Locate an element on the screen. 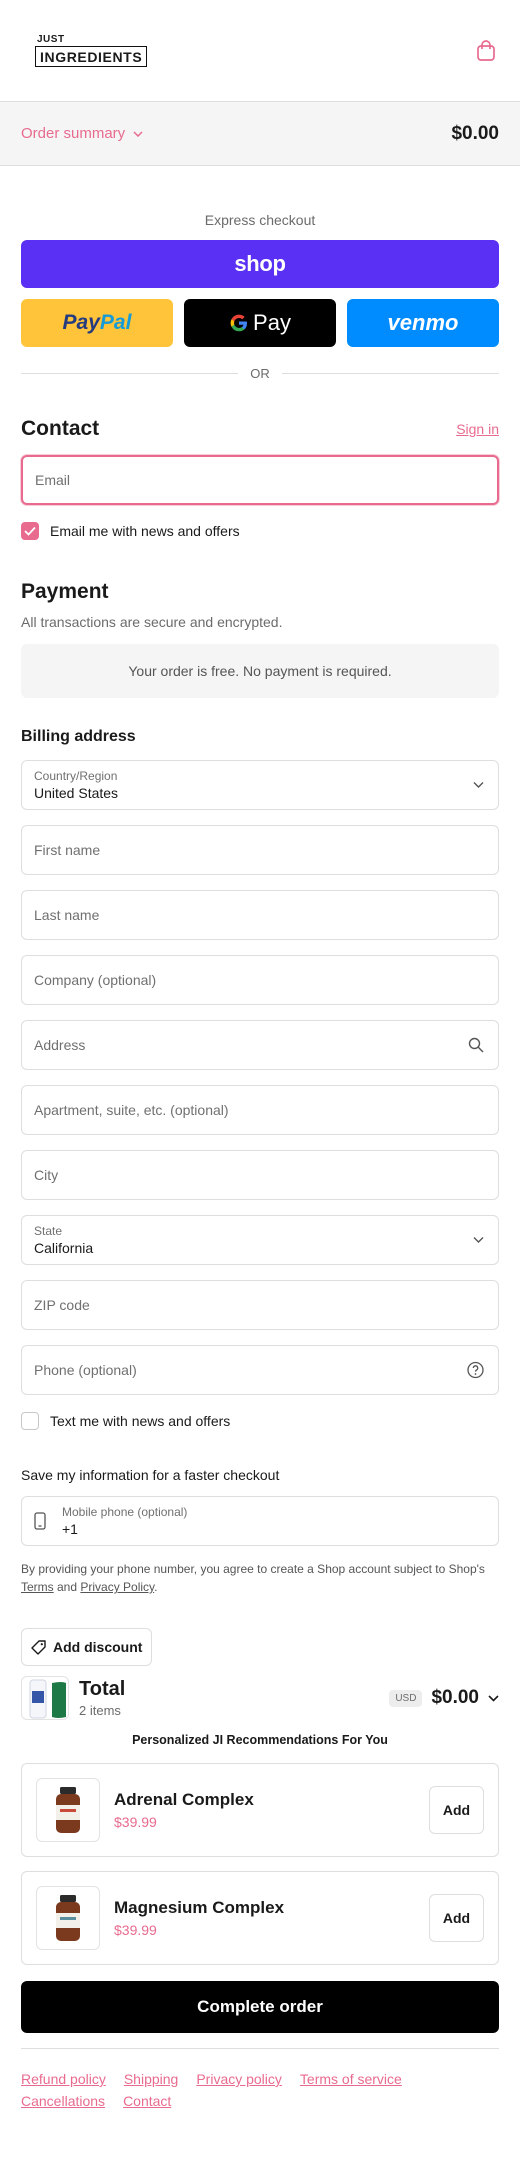 This screenshot has height=2177, width=520. add-discount-button: Add discount is located at coordinates (87, 1647).